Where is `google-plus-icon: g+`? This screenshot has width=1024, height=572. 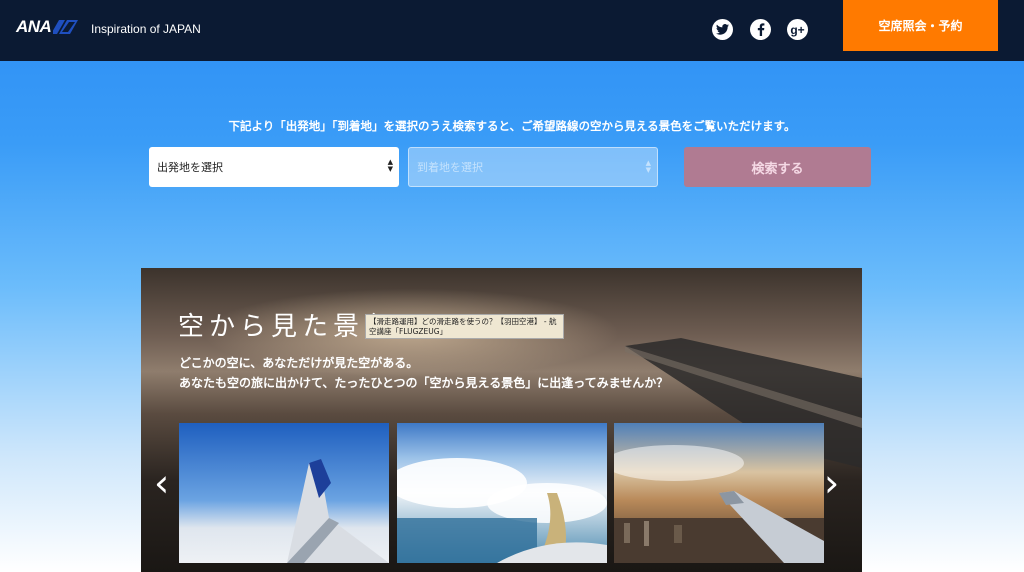 google-plus-icon: g+ is located at coordinates (797, 29).